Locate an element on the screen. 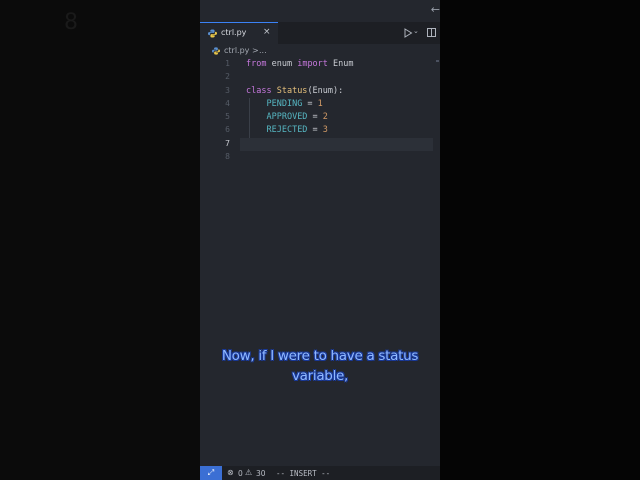 The height and width of the screenshot is (480, 640). caption-line-2: variable, is located at coordinates (320, 376).